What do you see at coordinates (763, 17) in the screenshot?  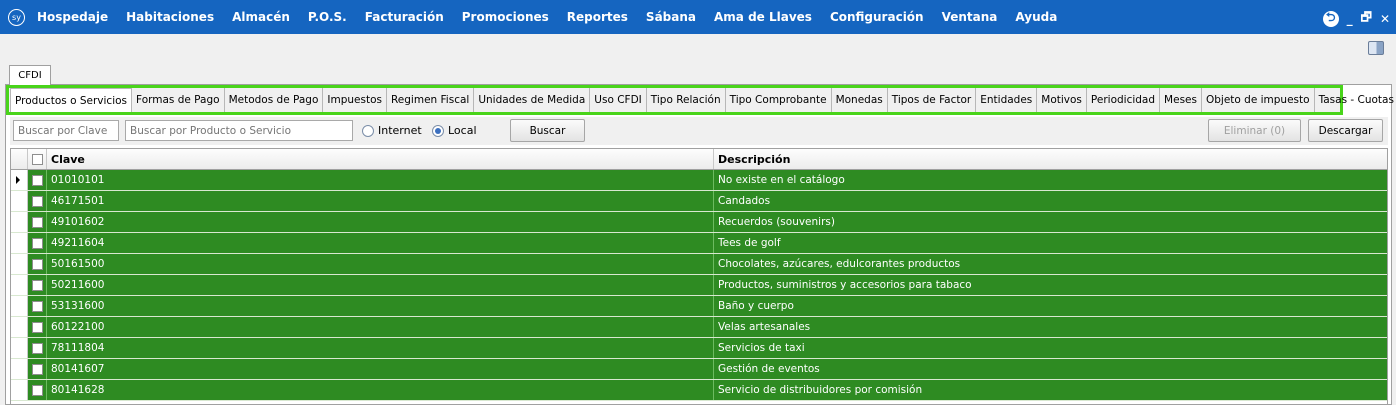 I see `menu-item-ama-de-llaves: Ama de Llaves` at bounding box center [763, 17].